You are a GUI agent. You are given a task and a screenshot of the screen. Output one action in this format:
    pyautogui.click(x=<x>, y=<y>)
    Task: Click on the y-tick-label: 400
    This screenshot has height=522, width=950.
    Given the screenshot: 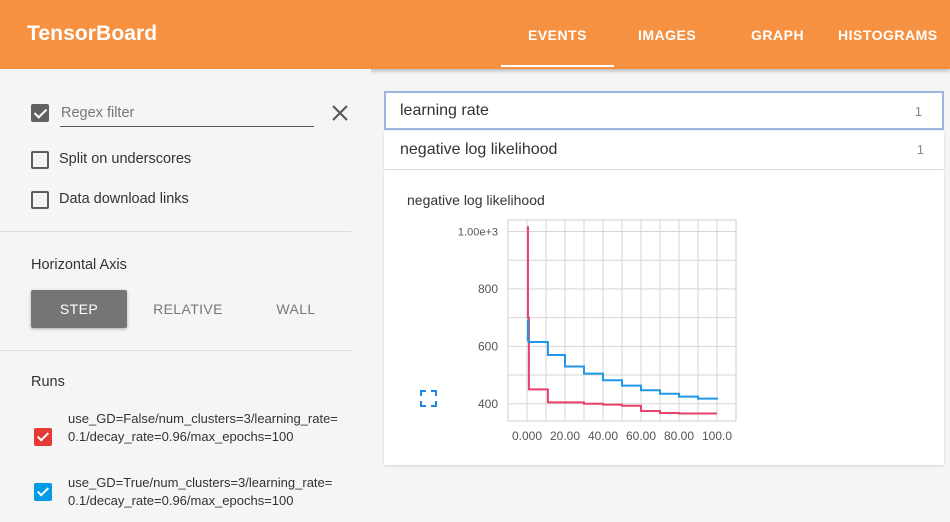 What is the action you would take?
    pyautogui.click(x=488, y=404)
    